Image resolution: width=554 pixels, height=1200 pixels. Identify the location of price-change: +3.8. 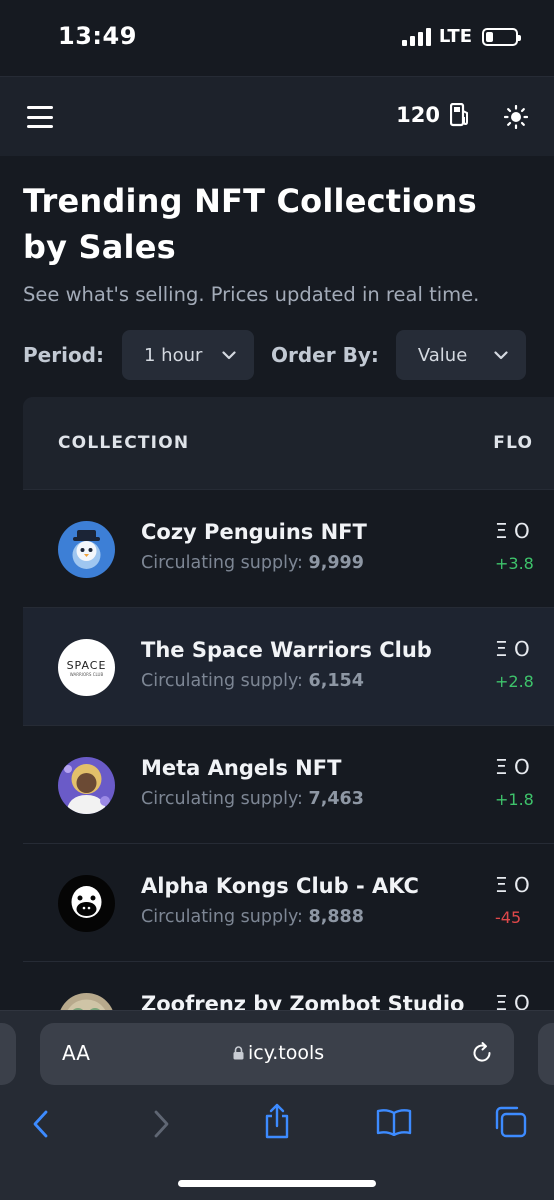
(514, 563).